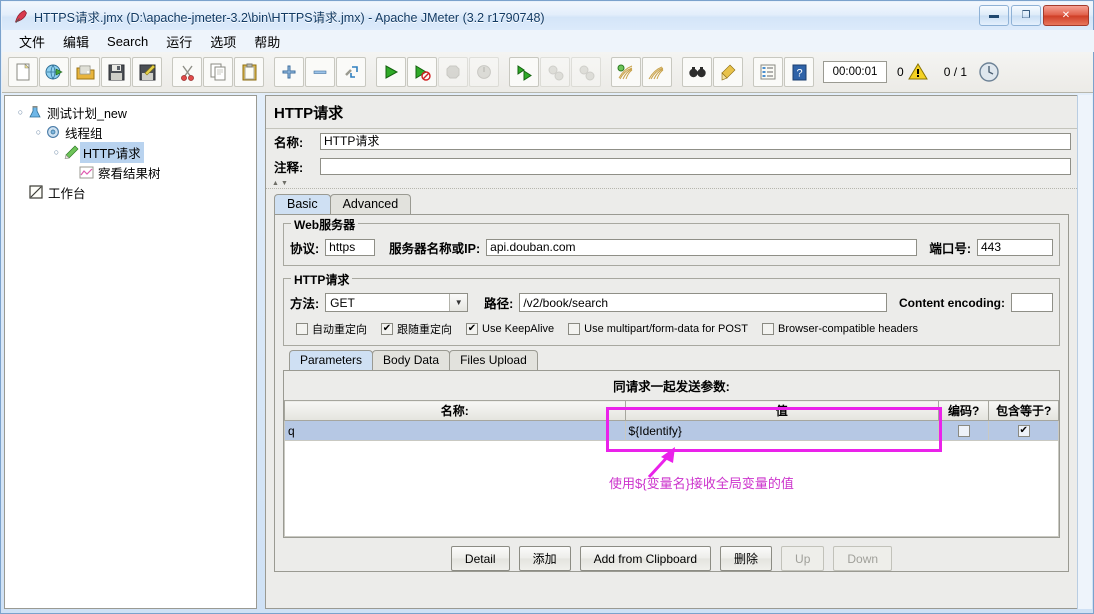 The image size is (1094, 614). Describe the element at coordinates (455, 410) in the screenshot. I see `column-header-name: 名称:` at that location.